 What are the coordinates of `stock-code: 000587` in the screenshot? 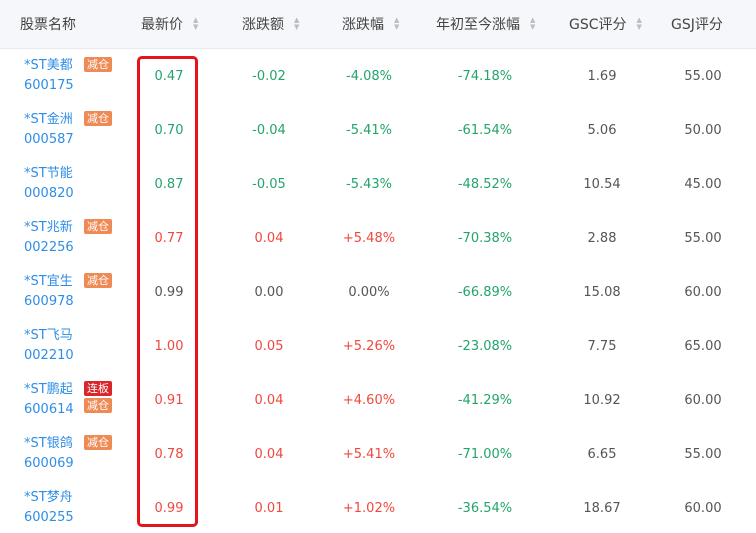 It's located at (49, 140).